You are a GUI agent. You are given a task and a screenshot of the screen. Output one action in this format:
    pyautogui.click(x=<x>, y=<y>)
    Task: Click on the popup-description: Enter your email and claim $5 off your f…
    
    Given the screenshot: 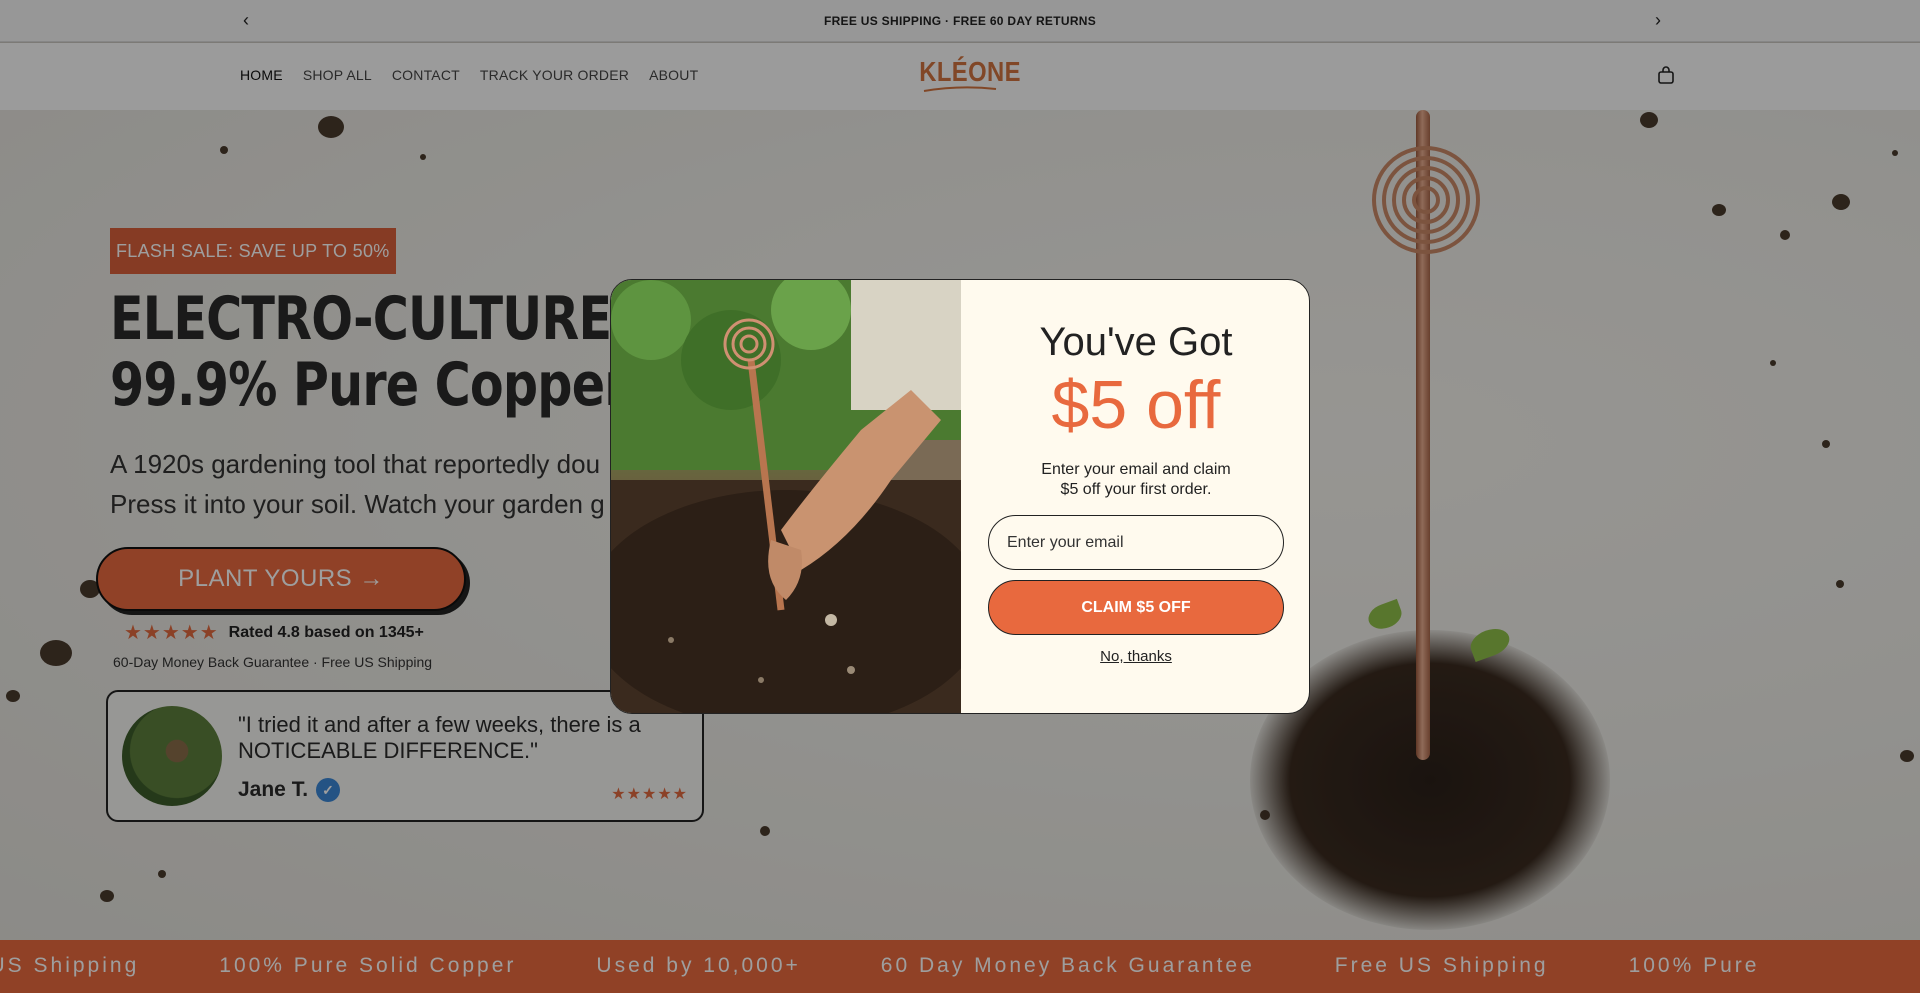 What is the action you would take?
    pyautogui.click(x=1136, y=479)
    